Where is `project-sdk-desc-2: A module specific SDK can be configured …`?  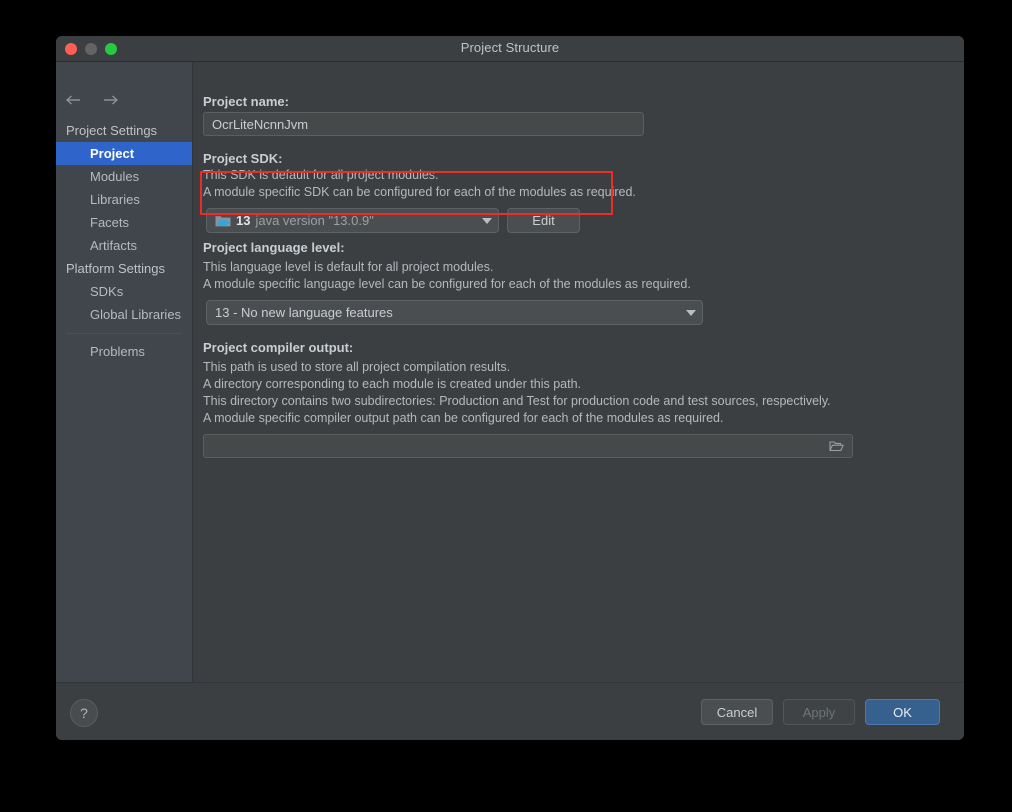
project-sdk-desc-2: A module specific SDK can be configured … is located at coordinates (419, 192).